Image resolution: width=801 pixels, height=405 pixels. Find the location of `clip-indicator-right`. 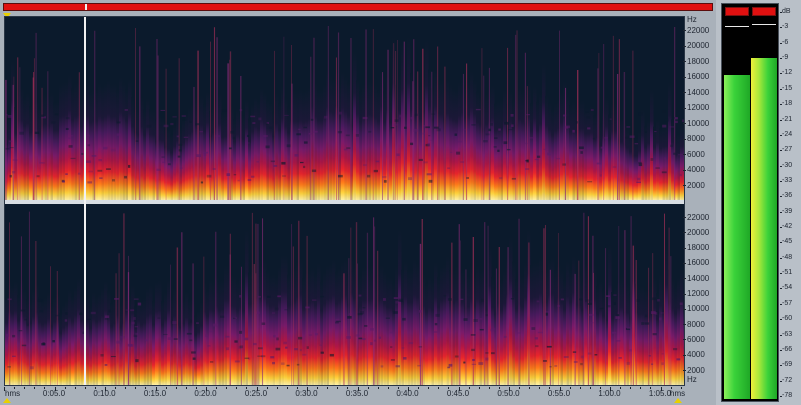

clip-indicator-right is located at coordinates (764, 11).